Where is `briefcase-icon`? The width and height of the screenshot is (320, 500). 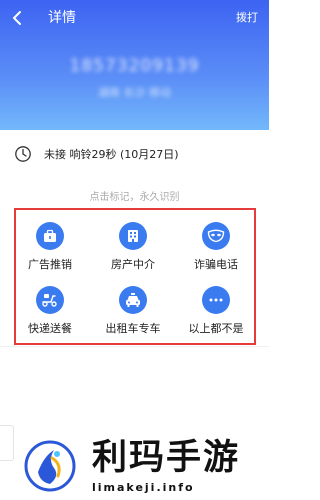 briefcase-icon is located at coordinates (50, 236).